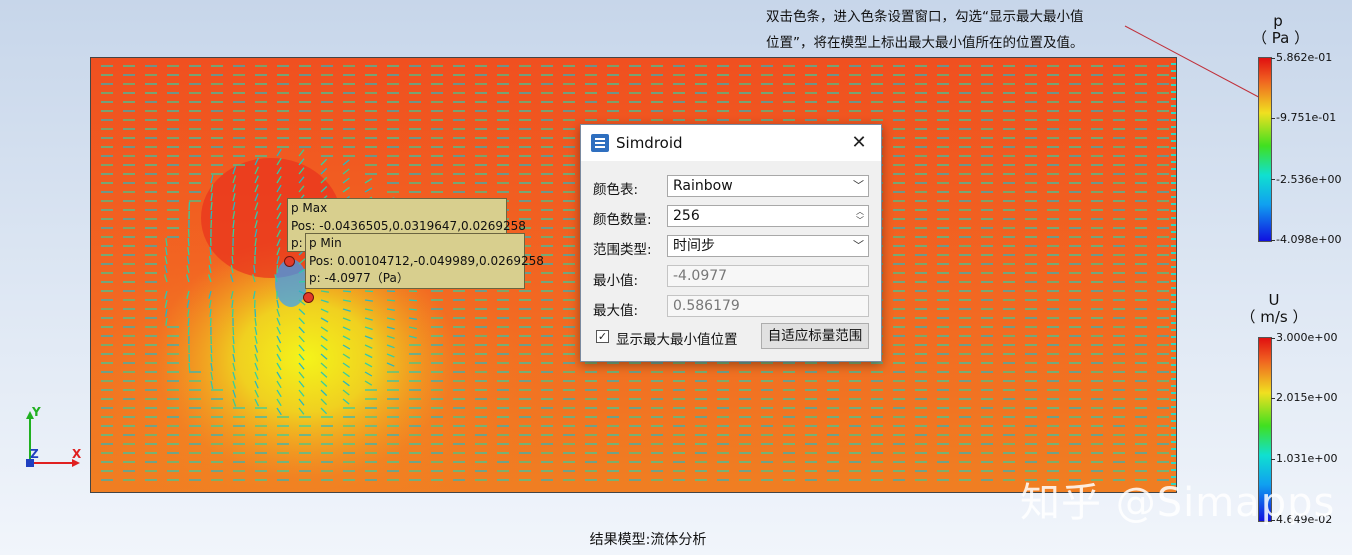 Image resolution: width=1352 pixels, height=555 pixels. Describe the element at coordinates (768, 306) in the screenshot. I see `max-value-field: 0.586179` at that location.